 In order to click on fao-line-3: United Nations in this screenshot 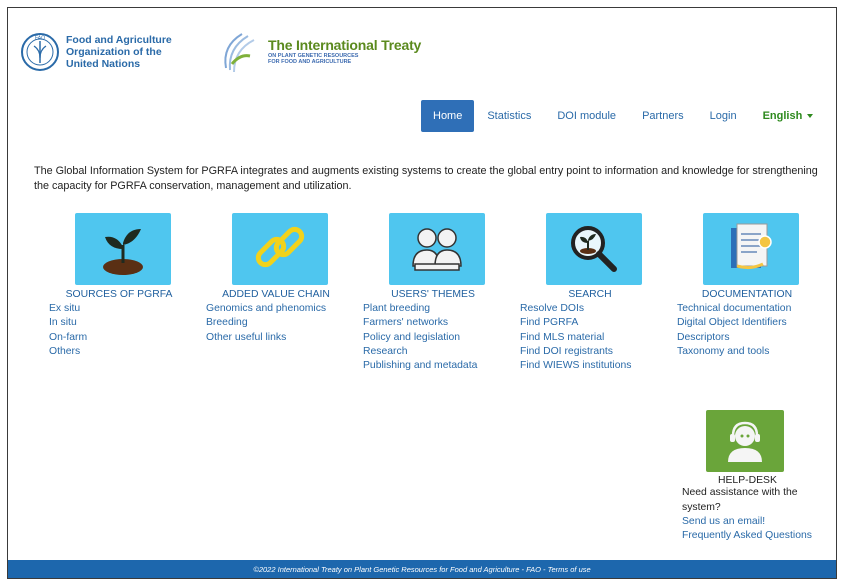, I will do `click(103, 64)`.